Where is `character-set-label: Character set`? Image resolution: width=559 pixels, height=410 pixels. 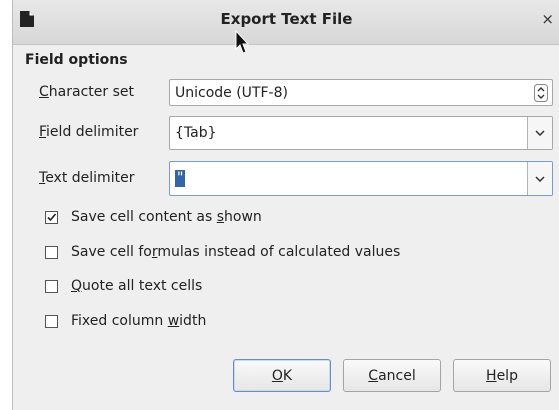
character-set-label: Character set is located at coordinates (86, 92).